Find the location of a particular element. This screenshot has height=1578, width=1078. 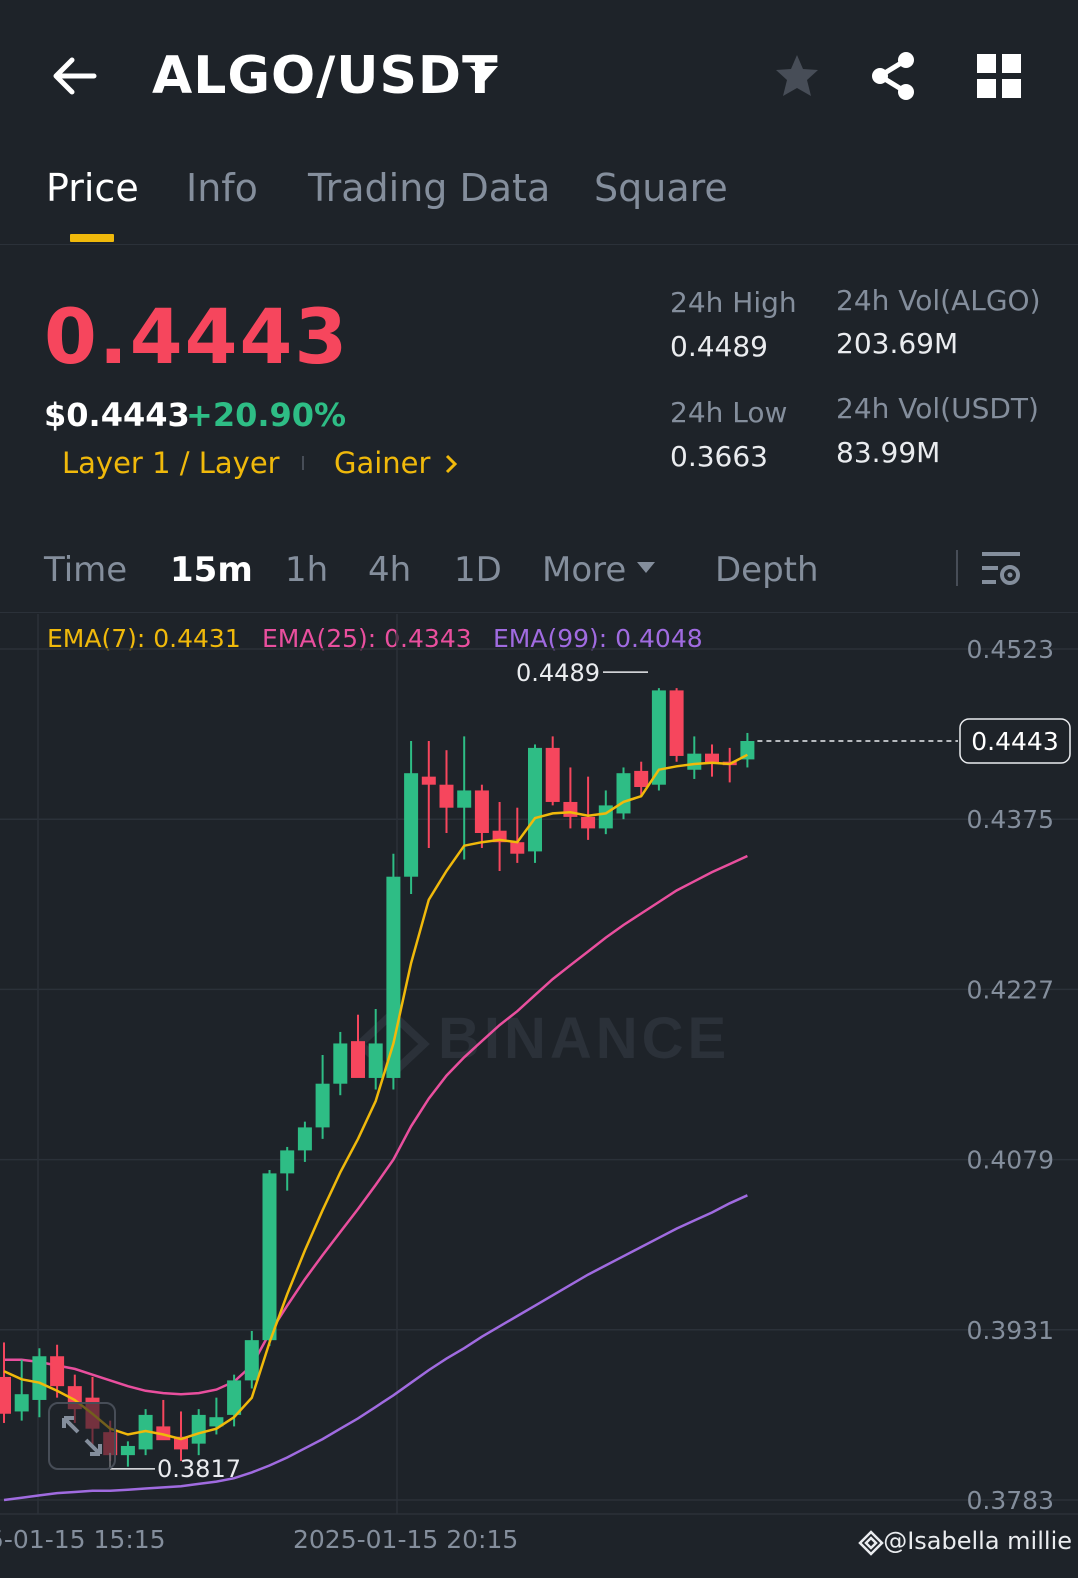

low-label: 24h Low is located at coordinates (729, 412).